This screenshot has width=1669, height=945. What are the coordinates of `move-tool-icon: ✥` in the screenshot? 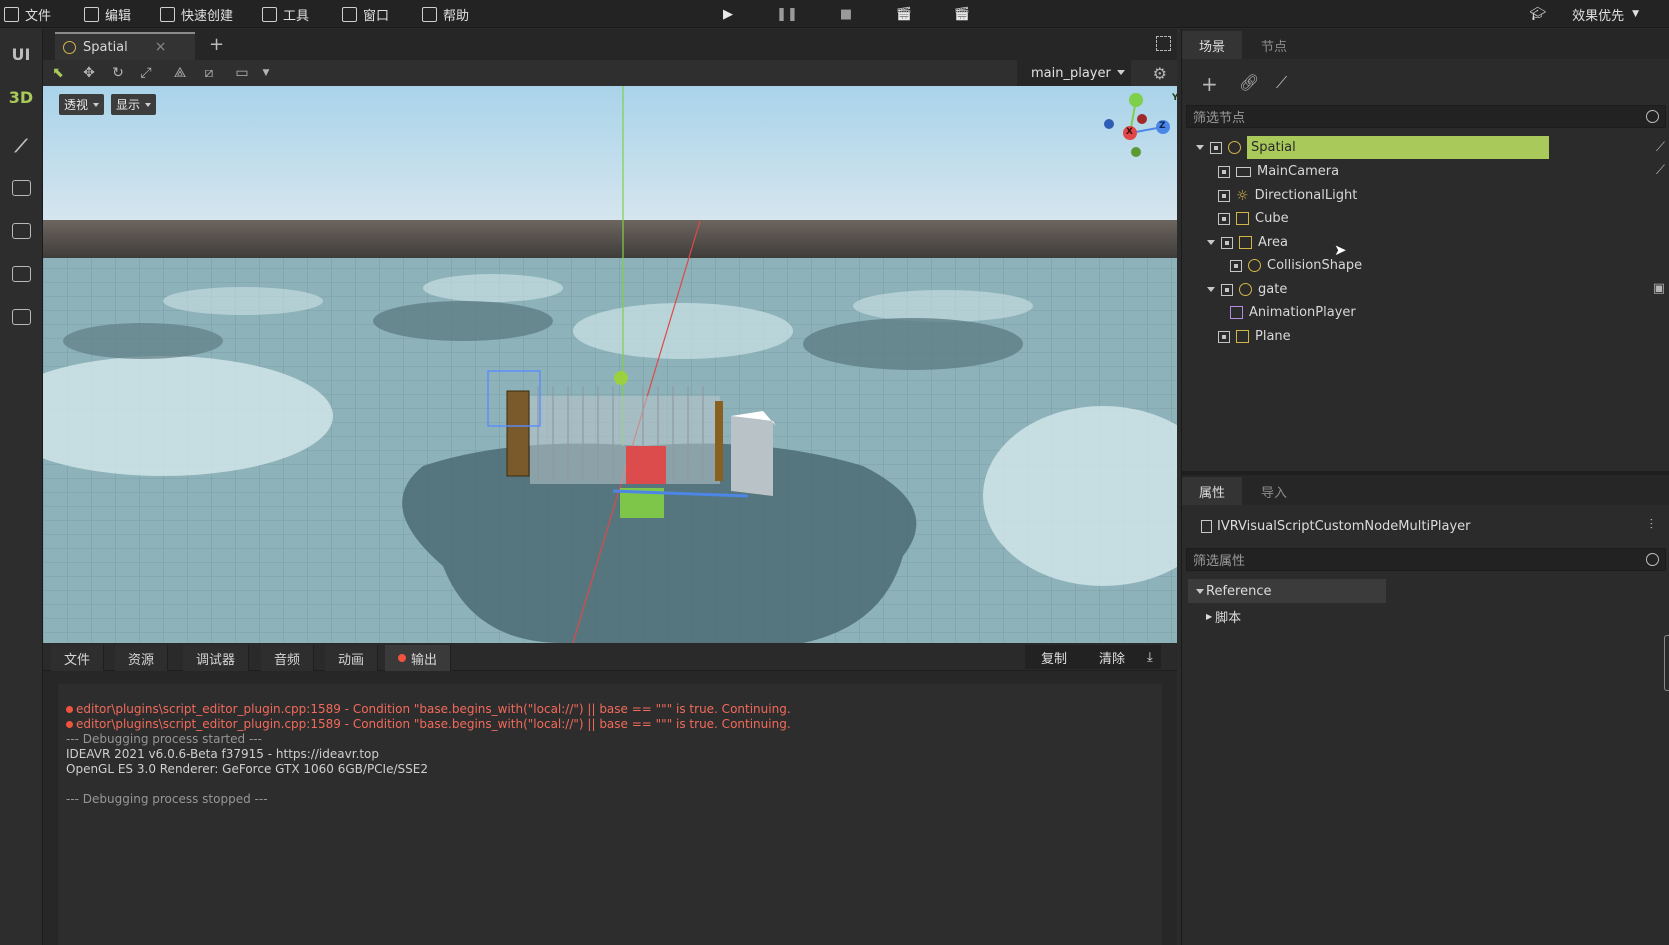 It's located at (89, 73).